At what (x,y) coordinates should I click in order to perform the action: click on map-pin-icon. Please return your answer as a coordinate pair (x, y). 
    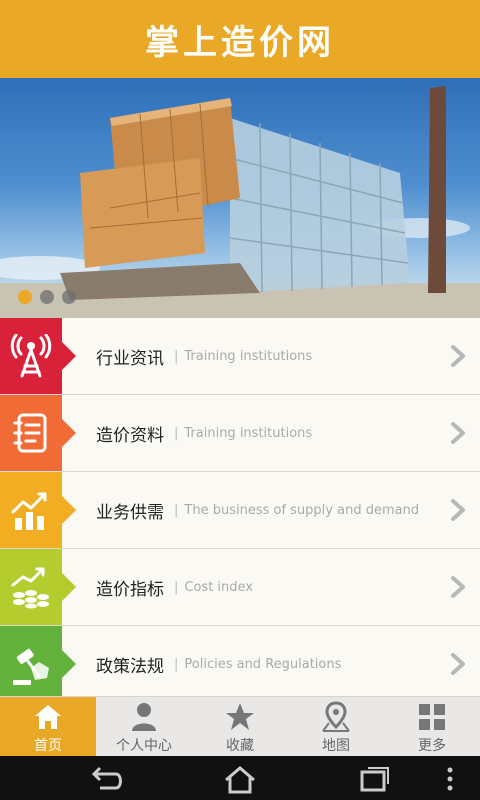
    Looking at the image, I should click on (336, 716).